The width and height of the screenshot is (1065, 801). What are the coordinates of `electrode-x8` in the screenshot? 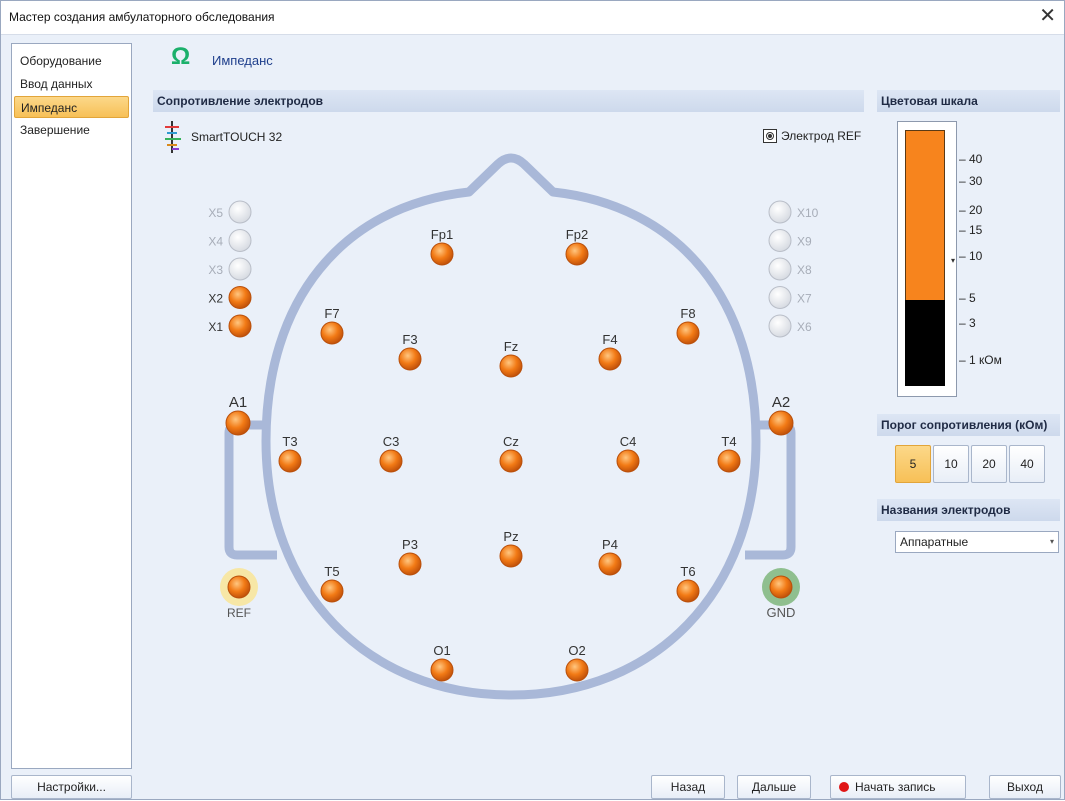 It's located at (780, 269).